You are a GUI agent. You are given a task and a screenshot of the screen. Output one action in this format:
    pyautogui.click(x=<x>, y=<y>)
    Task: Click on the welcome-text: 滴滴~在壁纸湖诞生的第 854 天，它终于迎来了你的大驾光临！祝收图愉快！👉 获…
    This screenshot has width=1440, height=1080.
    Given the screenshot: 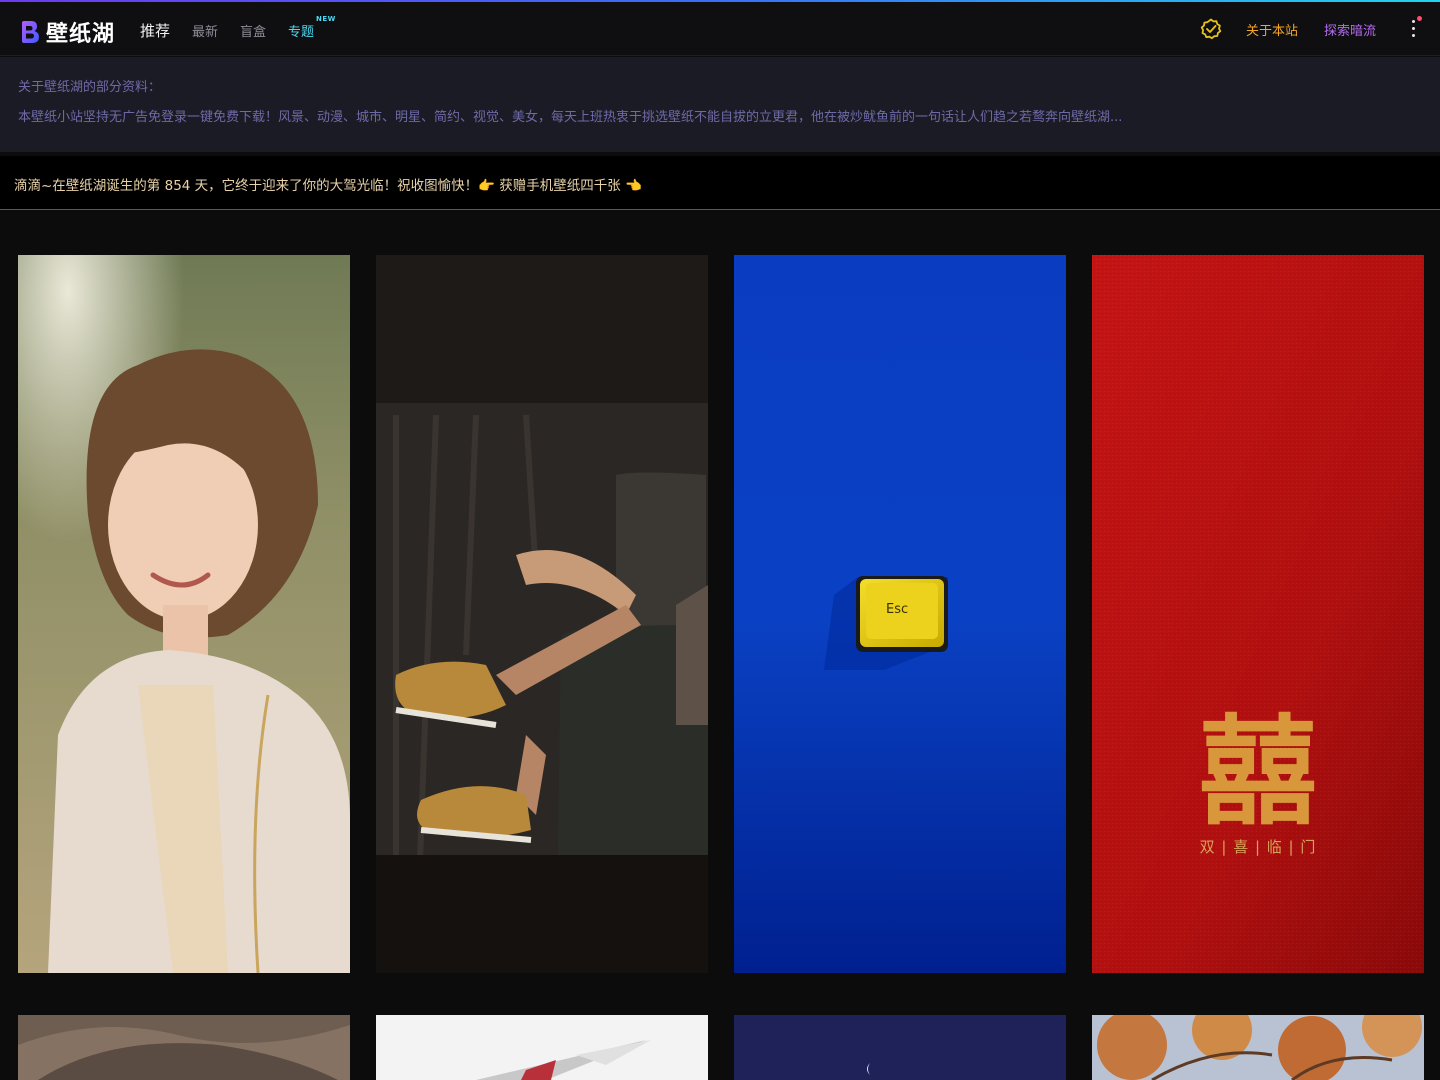 What is the action you would take?
    pyautogui.click(x=328, y=184)
    